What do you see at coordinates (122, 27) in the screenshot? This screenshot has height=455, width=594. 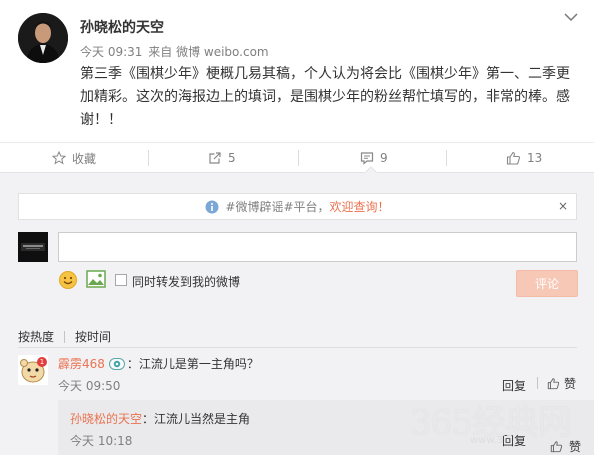 I see `author-name: 孙晓松的天空` at bounding box center [122, 27].